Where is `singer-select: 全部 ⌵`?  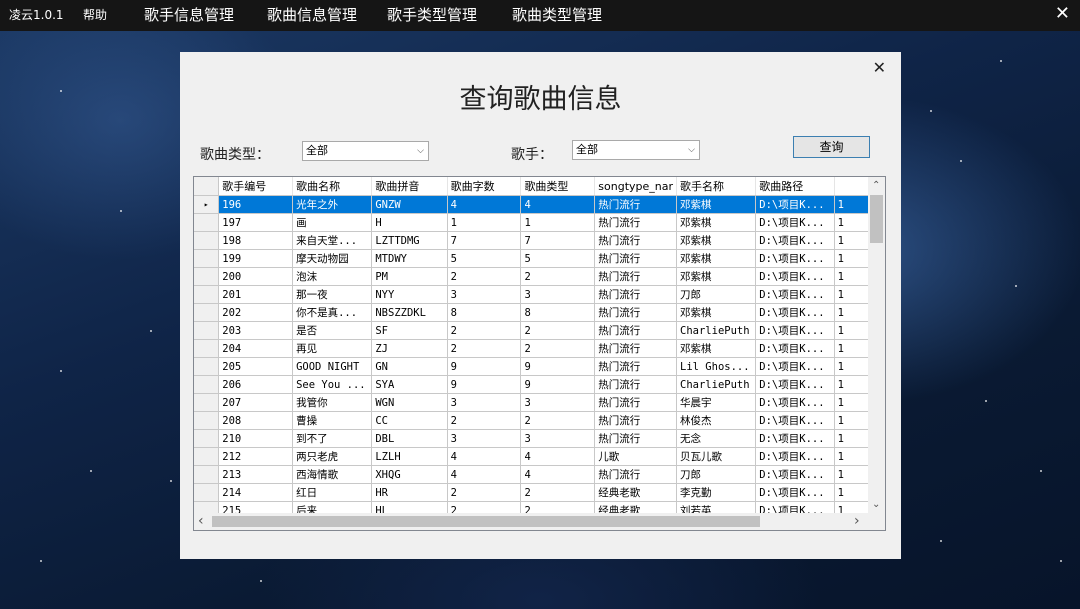 singer-select: 全部 ⌵ is located at coordinates (636, 150).